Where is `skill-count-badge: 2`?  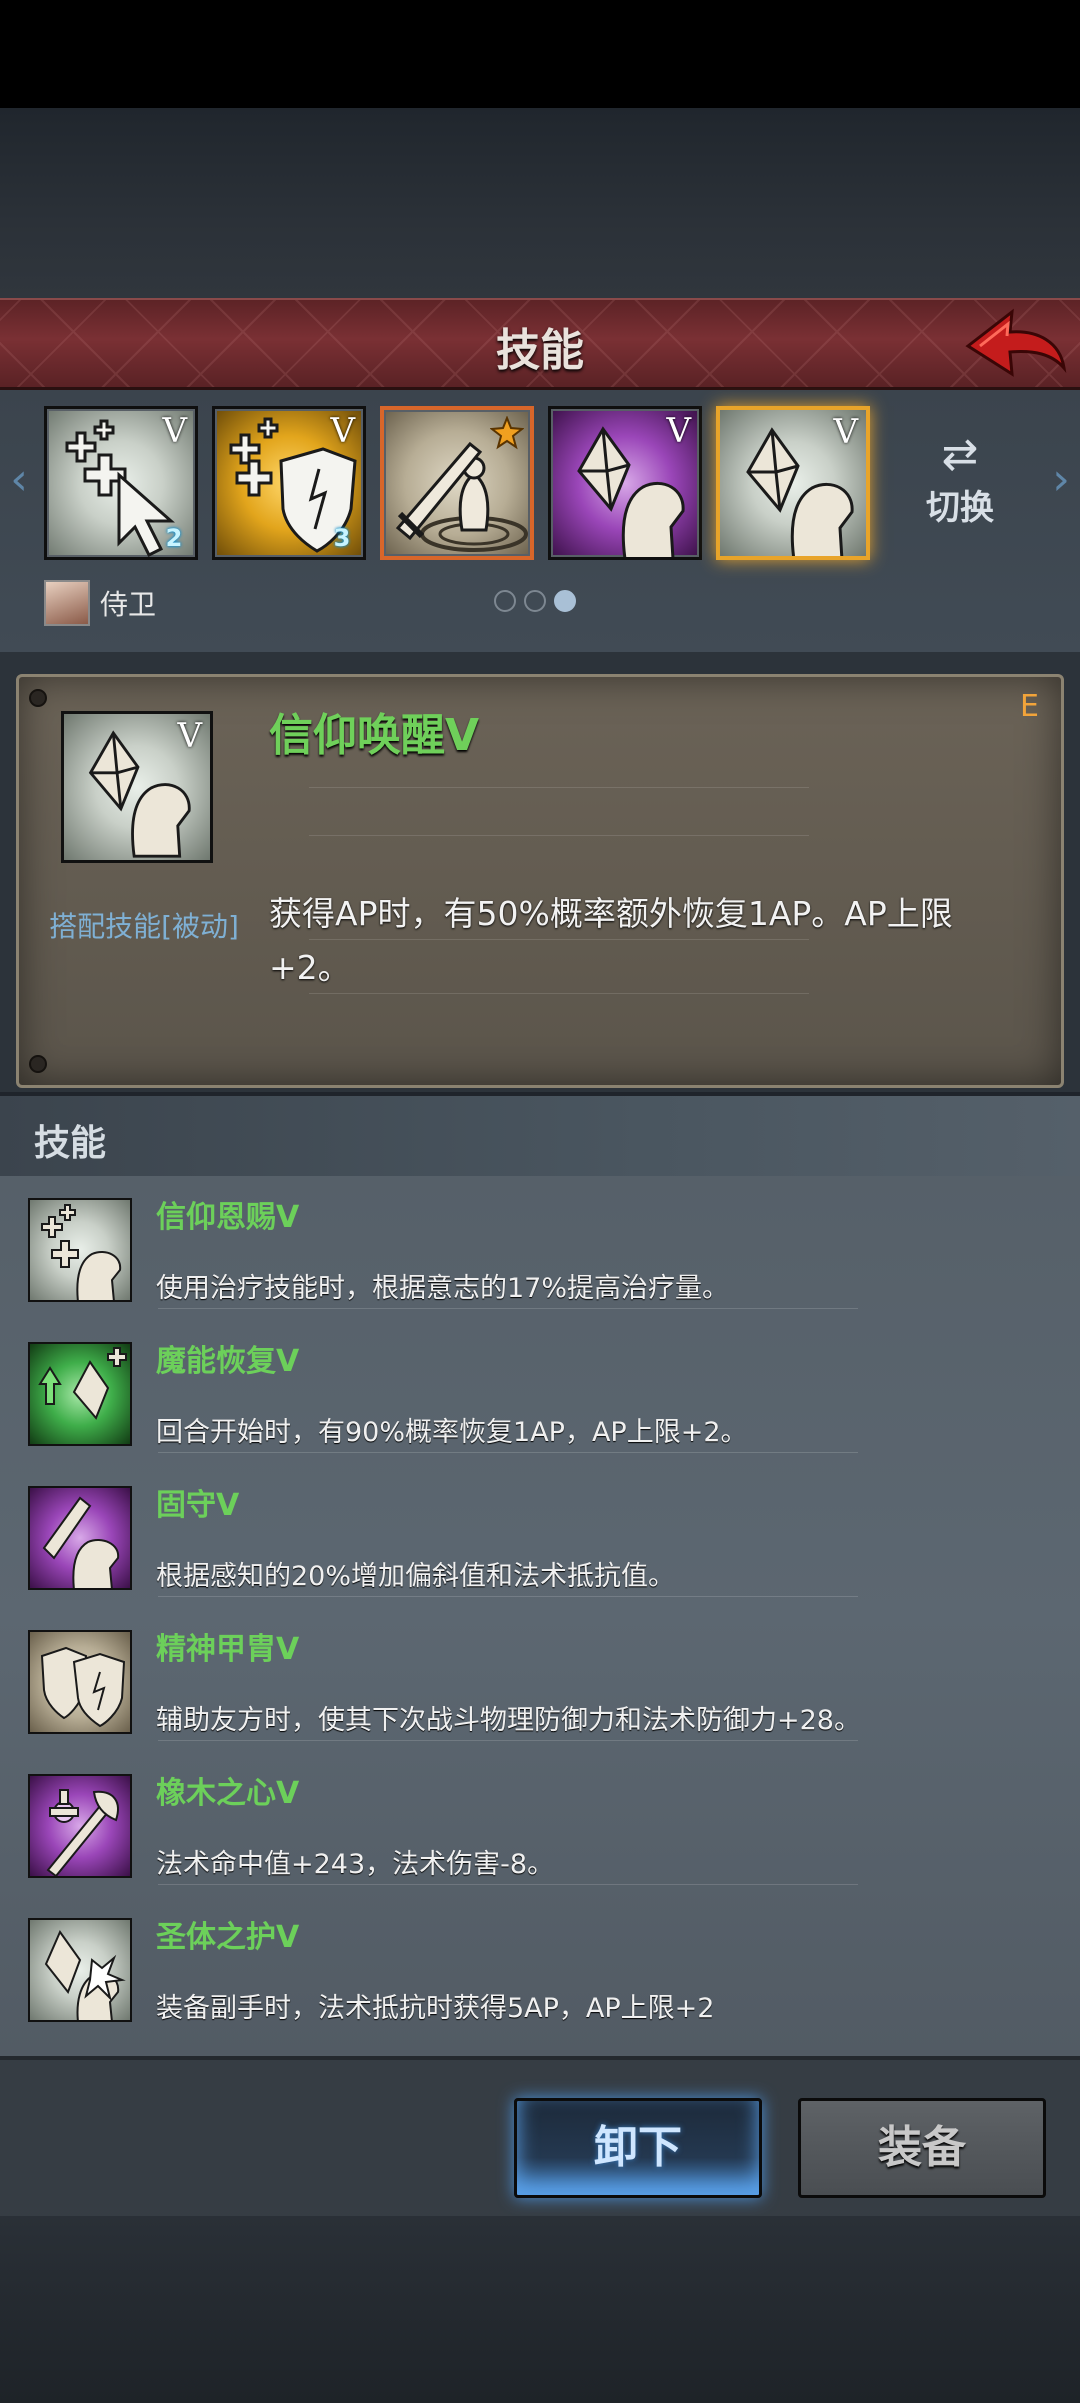
skill-count-badge: 2 is located at coordinates (174, 538).